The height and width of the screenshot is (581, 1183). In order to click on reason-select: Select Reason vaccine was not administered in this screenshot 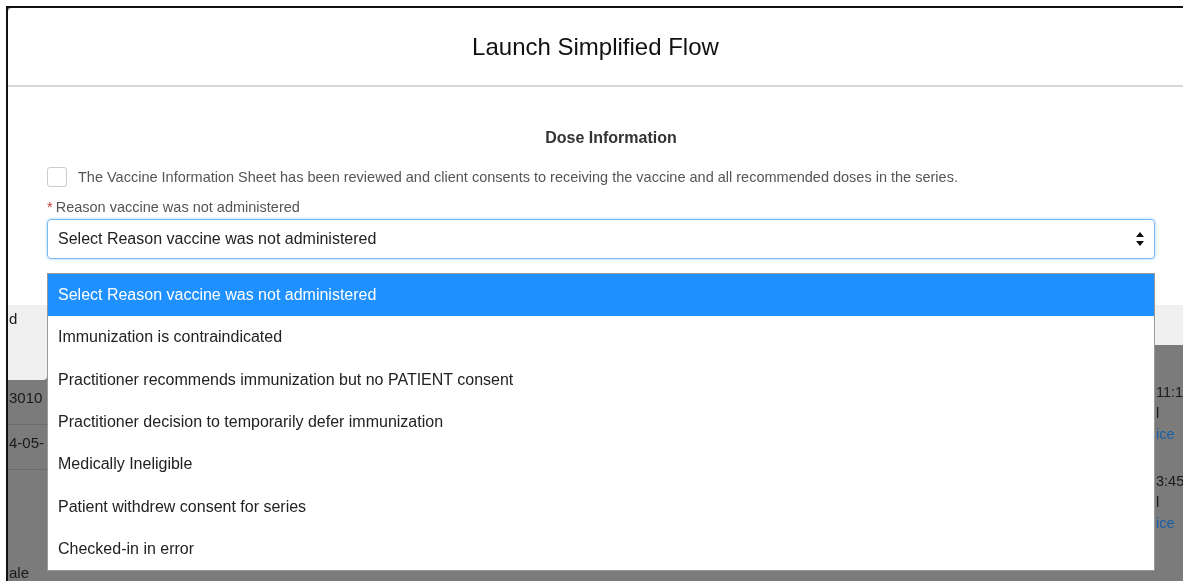, I will do `click(601, 239)`.